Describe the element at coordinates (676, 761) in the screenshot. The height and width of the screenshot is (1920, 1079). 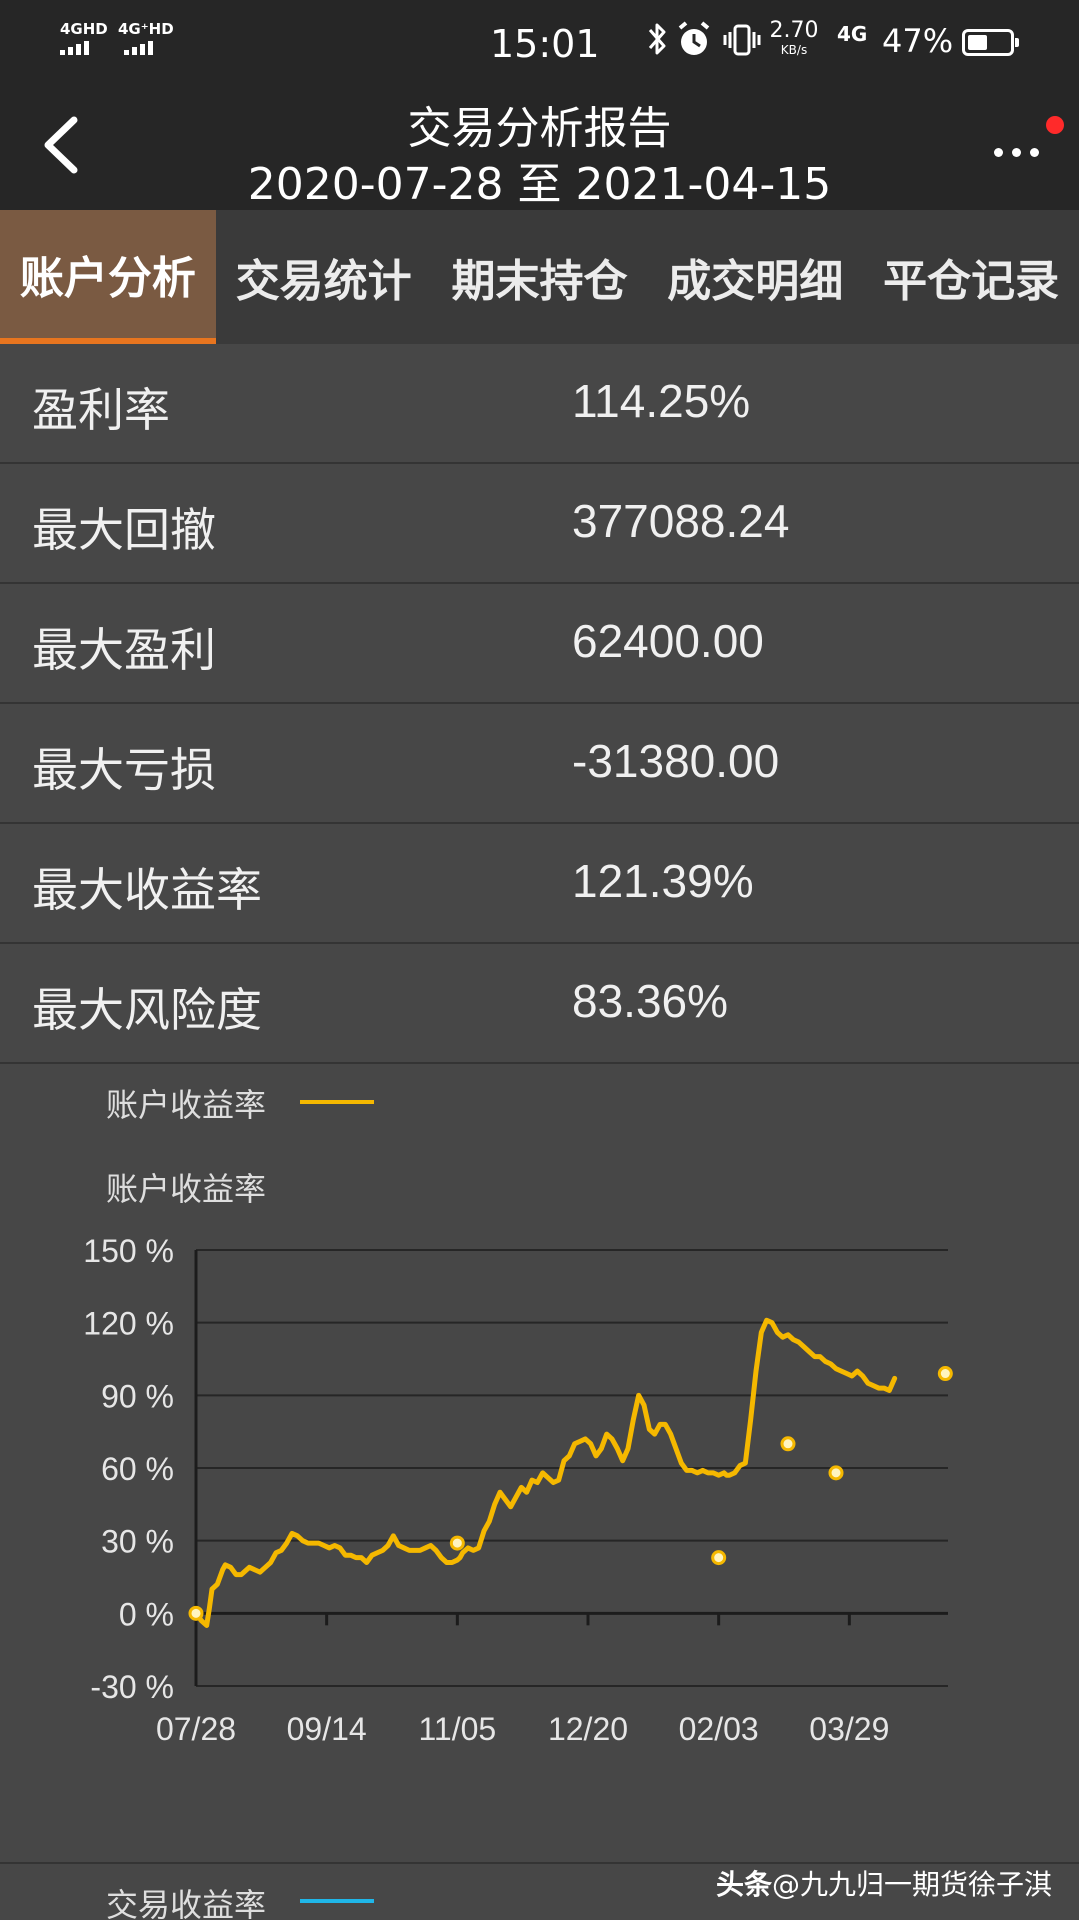
I see `stat-value: -31380.00` at that location.